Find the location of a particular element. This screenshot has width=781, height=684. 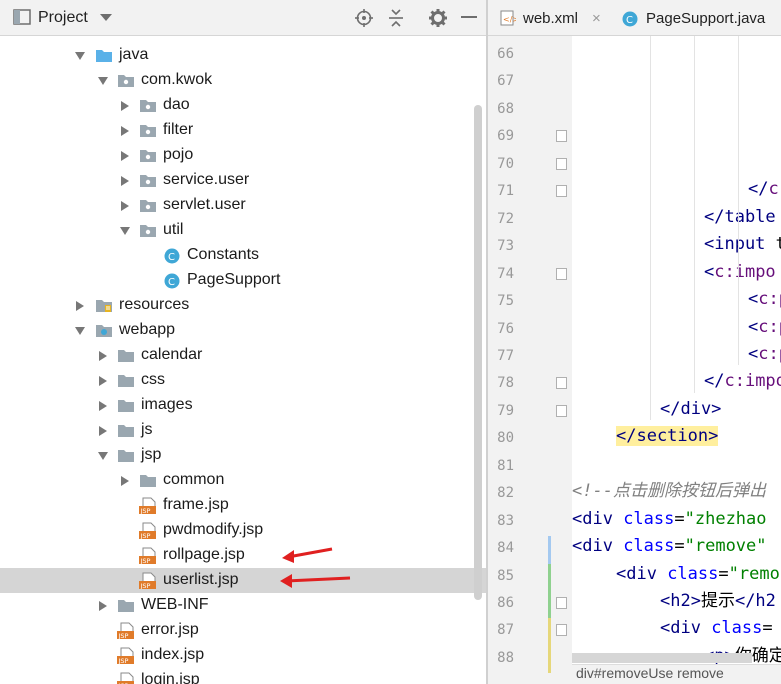

tree-item: common is located at coordinates (243, 480).